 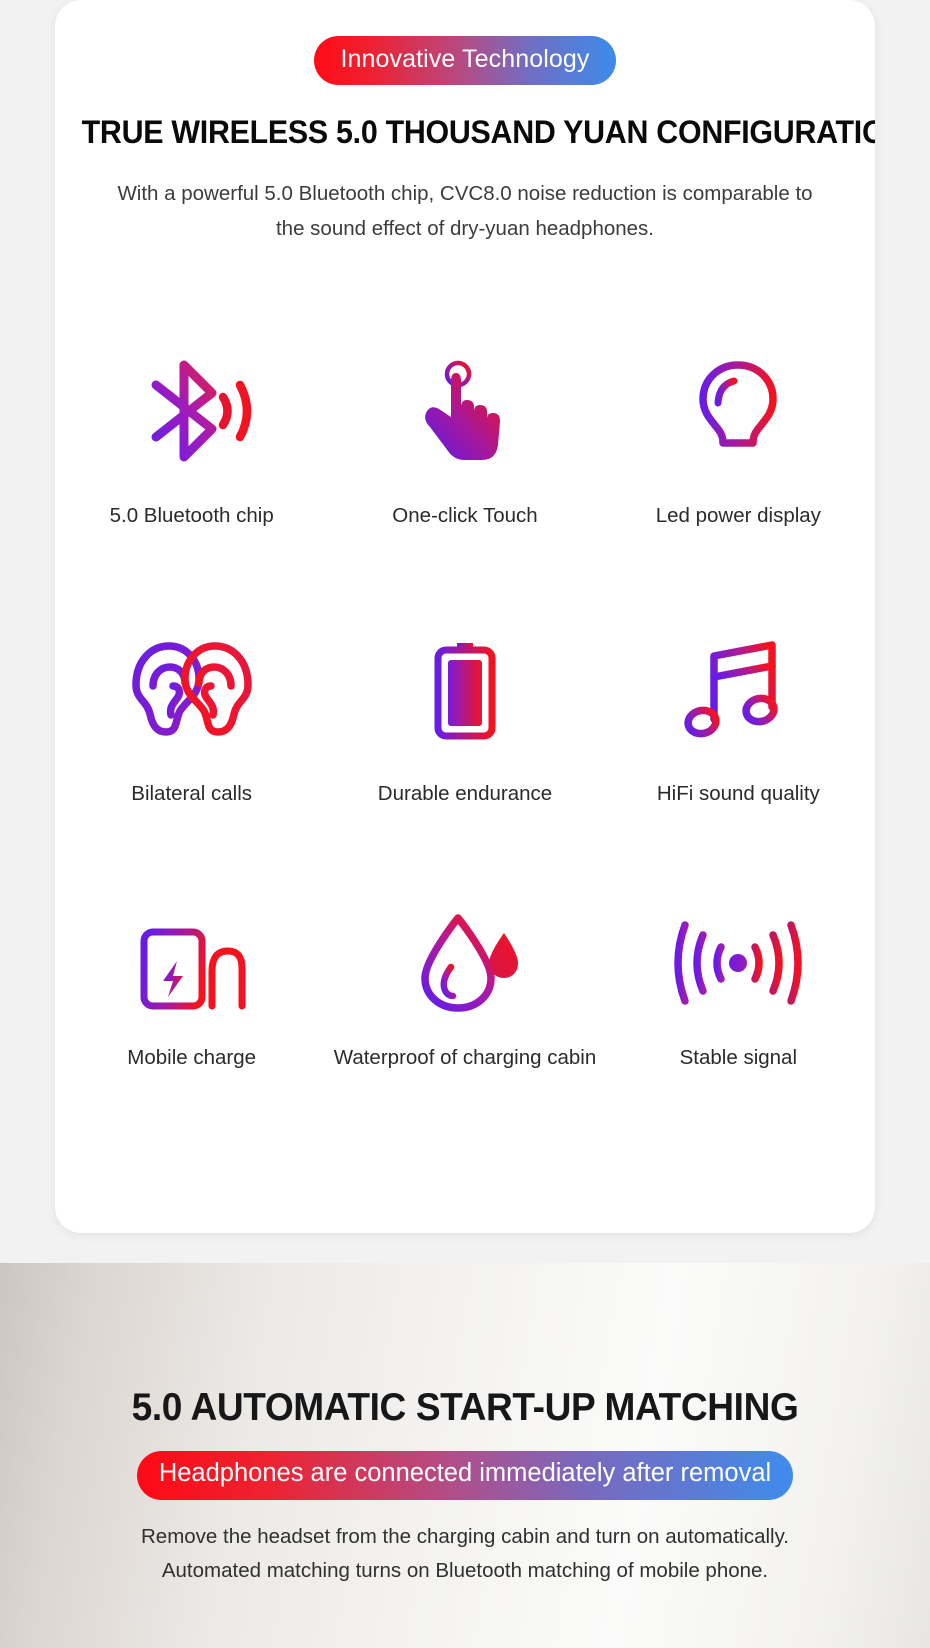 I want to click on feature-cell-bluetooth: 5.0 Bluetooth chip, so click(x=191, y=491).